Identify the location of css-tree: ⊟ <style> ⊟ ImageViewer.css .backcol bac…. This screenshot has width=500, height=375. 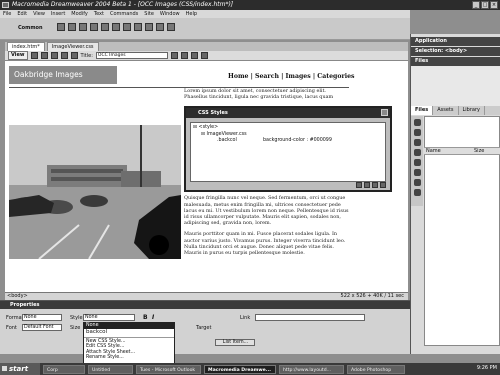
(288, 152).